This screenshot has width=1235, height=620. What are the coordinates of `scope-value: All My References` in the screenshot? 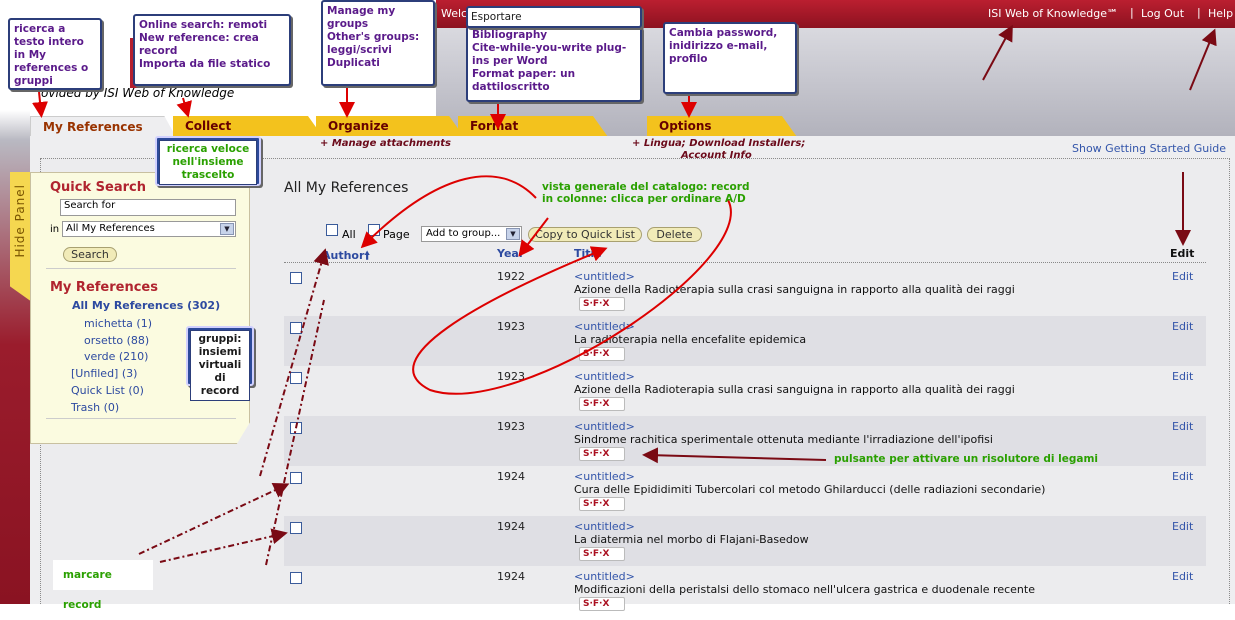 It's located at (110, 228).